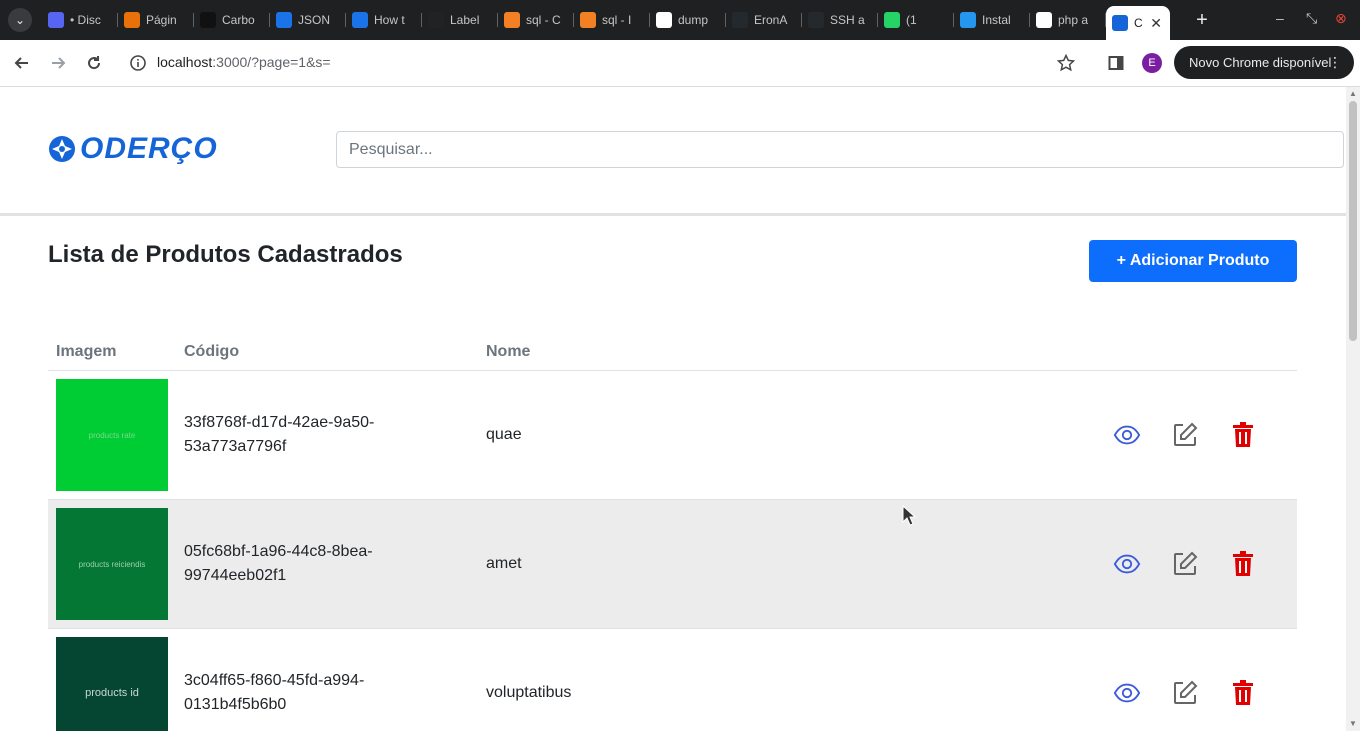 This screenshot has height=731, width=1360. I want to click on code-cell: 05fc68bf-1a96-44c8-8bea-99744eeb02f1, so click(327, 564).